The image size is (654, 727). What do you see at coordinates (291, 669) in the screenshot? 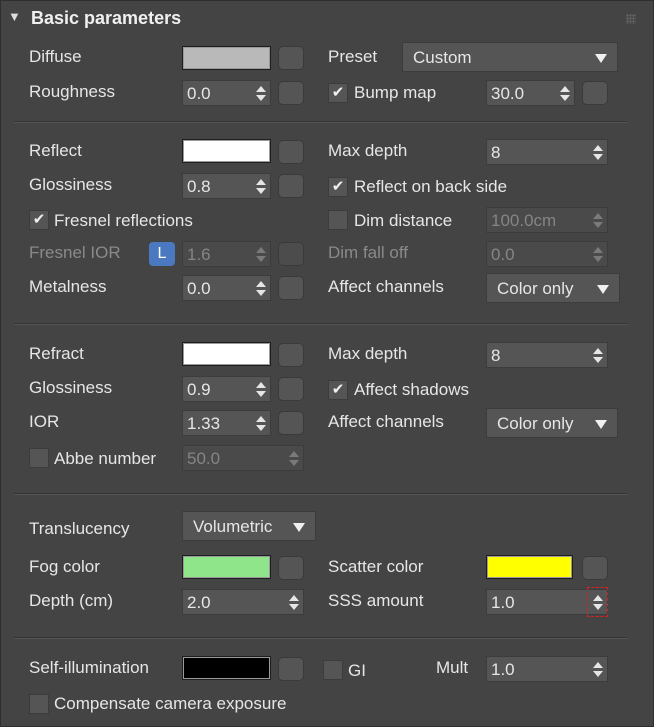
I see `self-illumination-map-button` at bounding box center [291, 669].